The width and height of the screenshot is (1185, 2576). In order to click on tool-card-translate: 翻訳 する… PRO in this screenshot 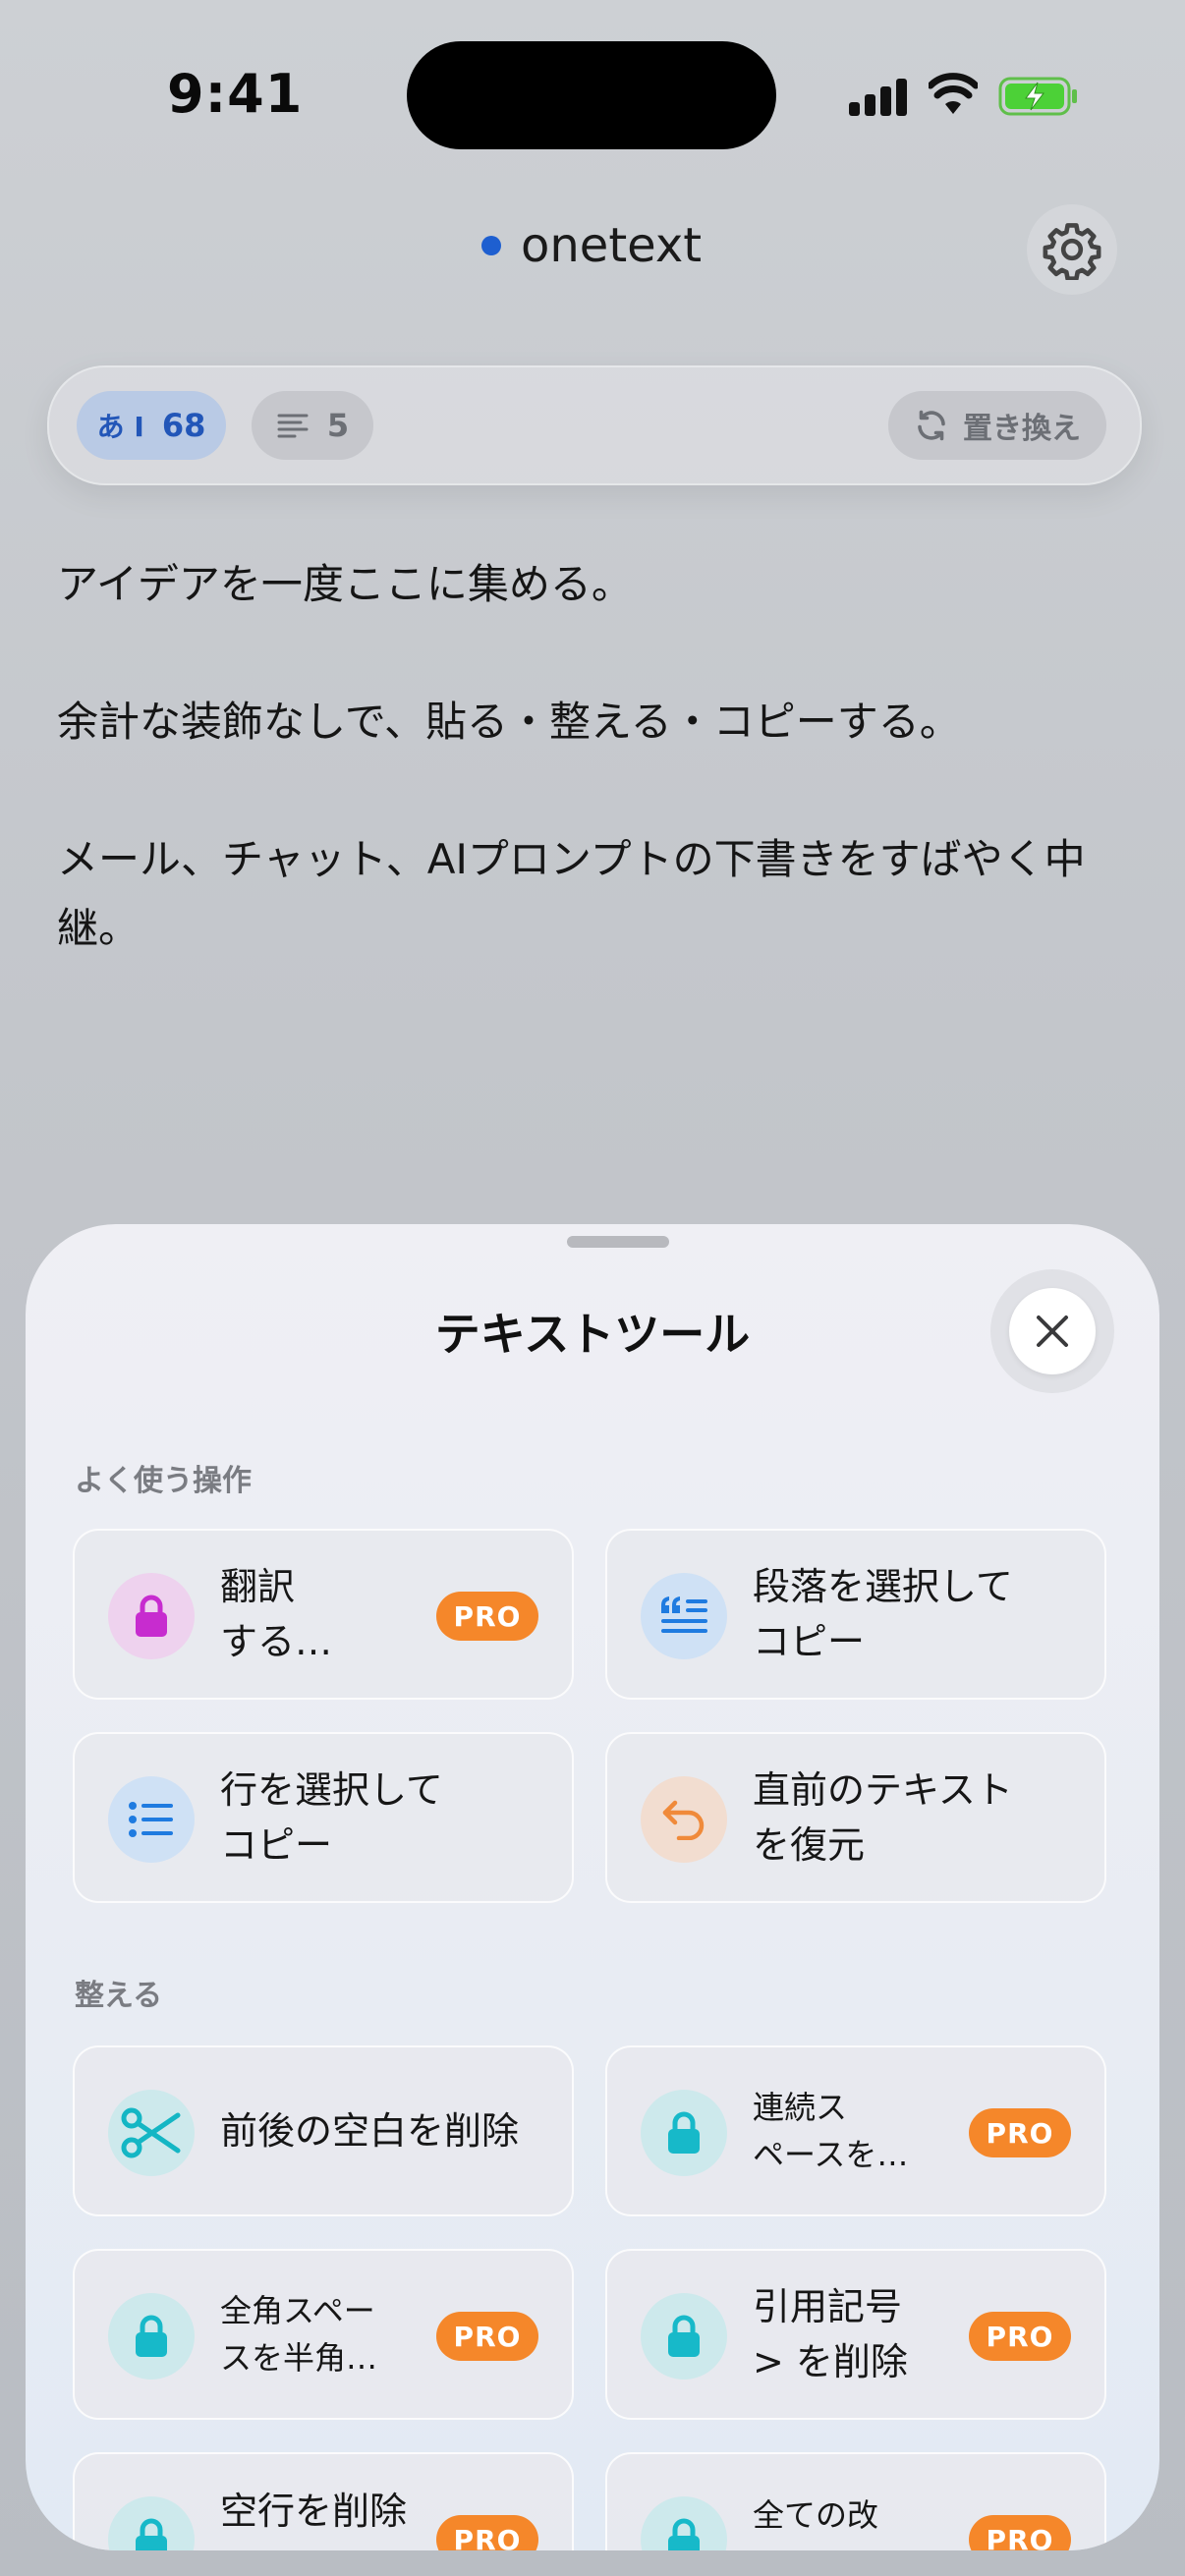, I will do `click(323, 1614)`.